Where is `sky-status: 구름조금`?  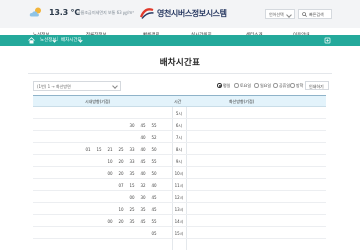 sky-status: 구름조금 is located at coordinates (84, 12).